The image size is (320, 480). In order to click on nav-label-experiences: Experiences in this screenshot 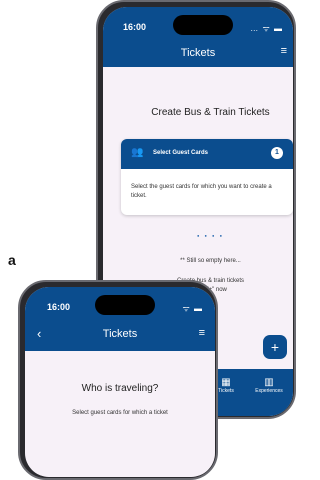, I will do `click(269, 391)`.